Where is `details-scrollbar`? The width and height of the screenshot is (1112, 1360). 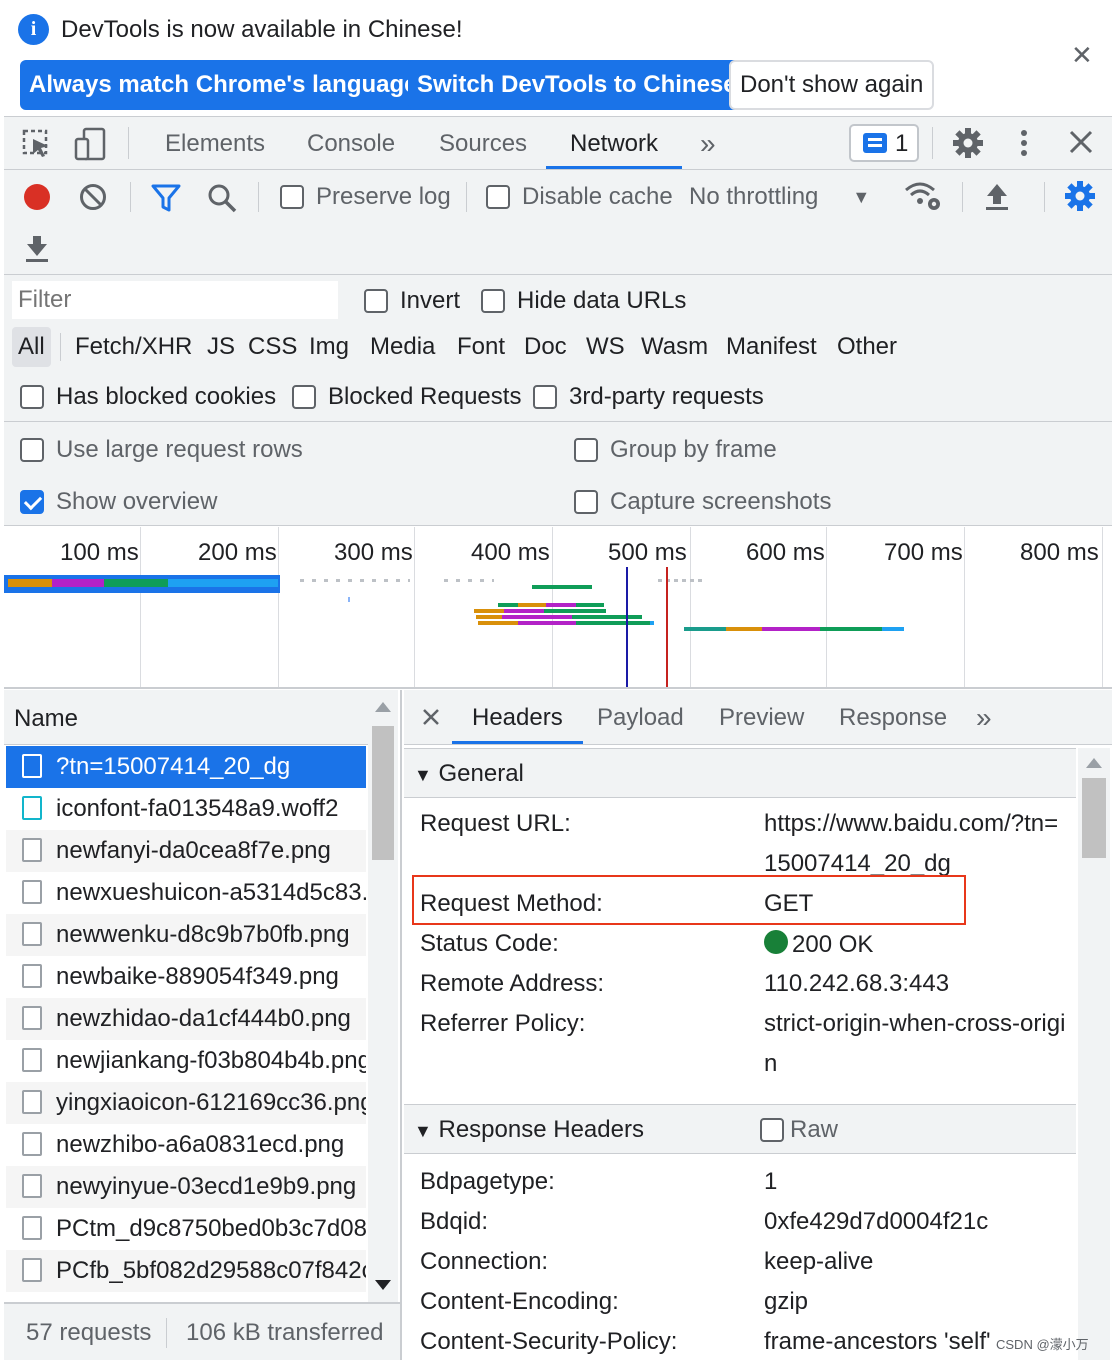
details-scrollbar is located at coordinates (1094, 1054).